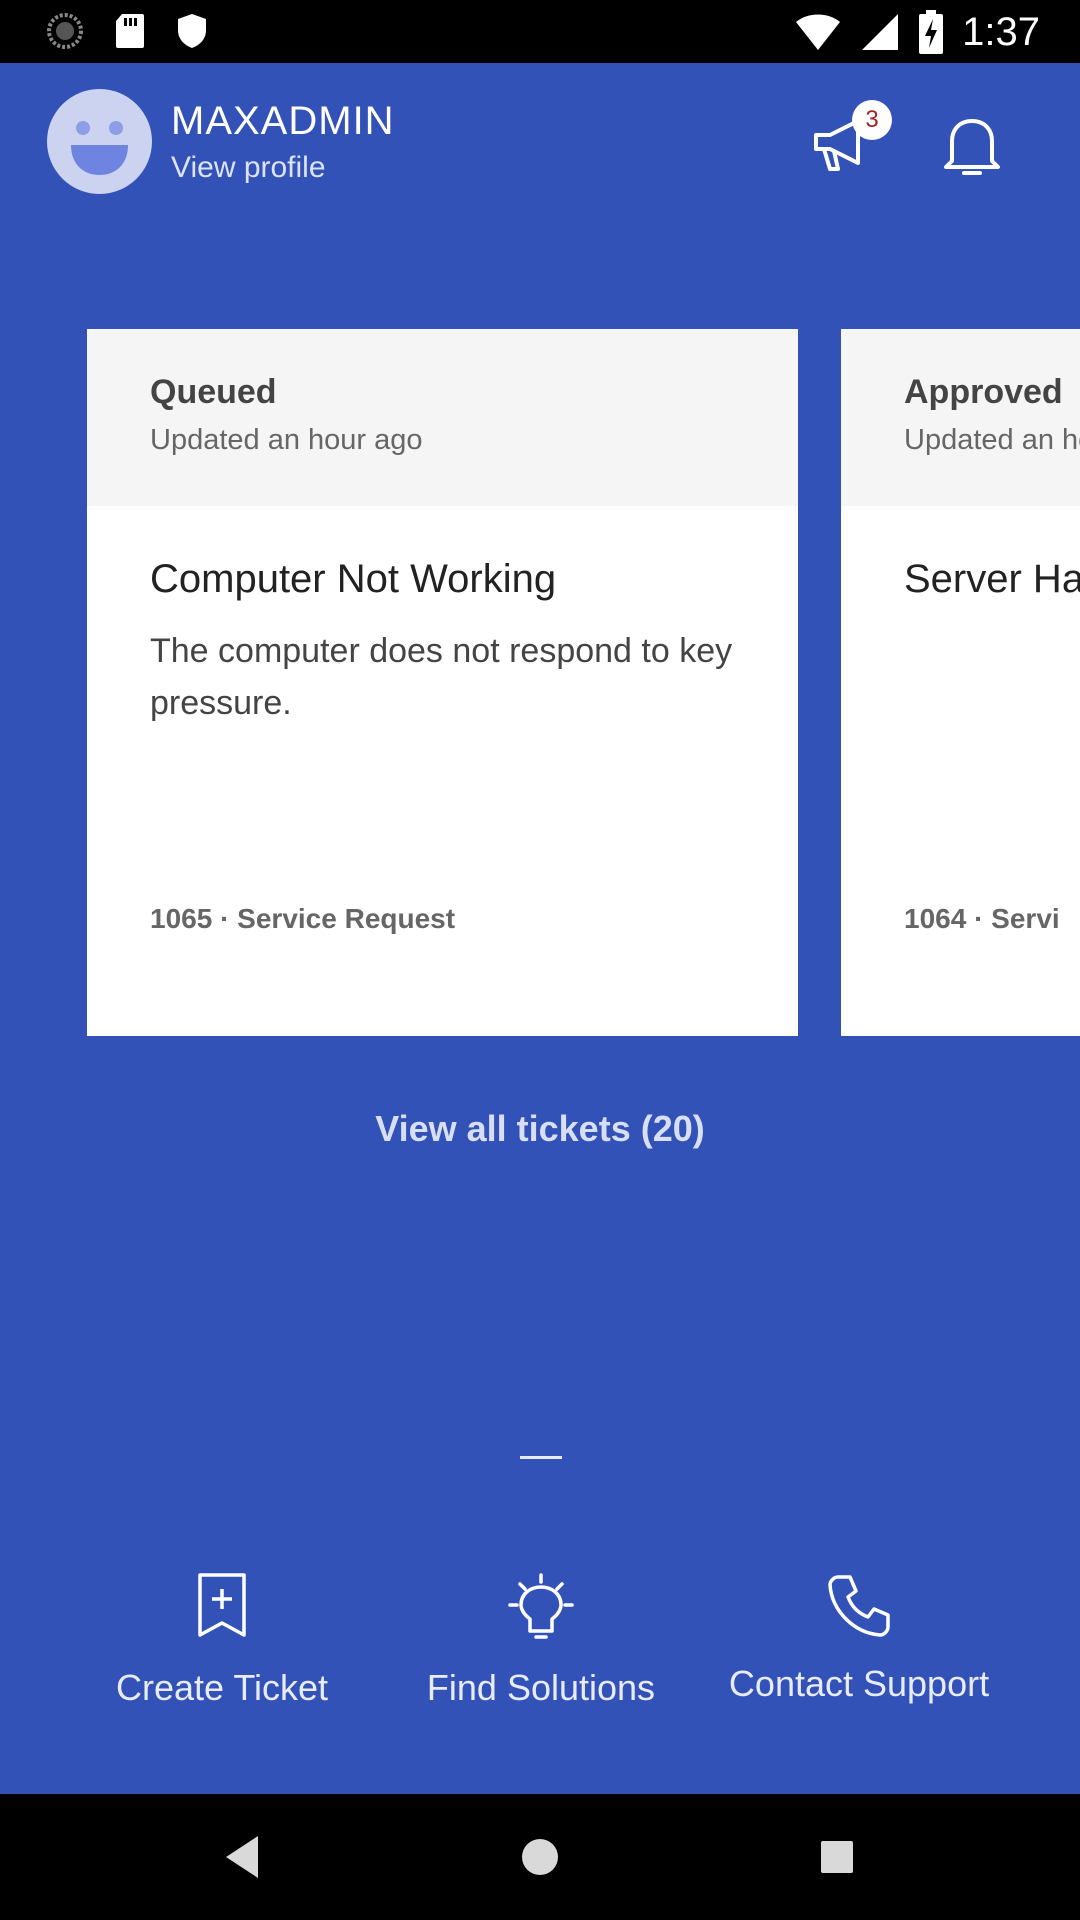  I want to click on lightbulb-icon, so click(541, 1606).